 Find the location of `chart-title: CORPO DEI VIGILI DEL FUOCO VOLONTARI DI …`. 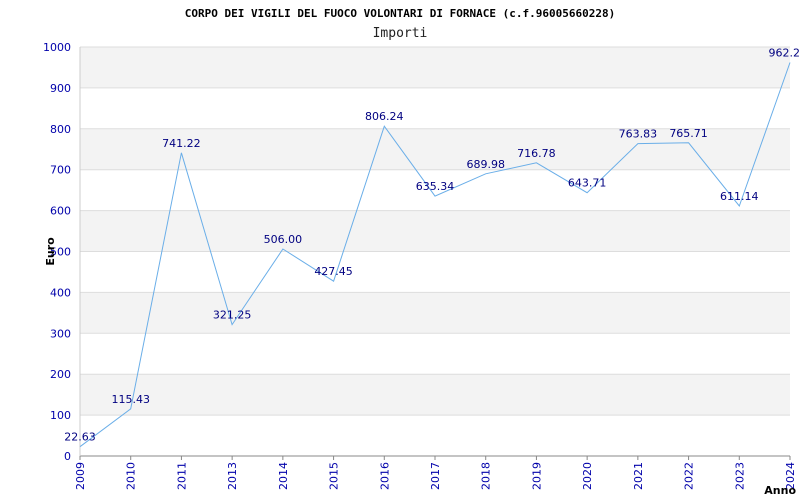

chart-title: CORPO DEI VIGILI DEL FUOCO VOLONTARI DI … is located at coordinates (400, 13).